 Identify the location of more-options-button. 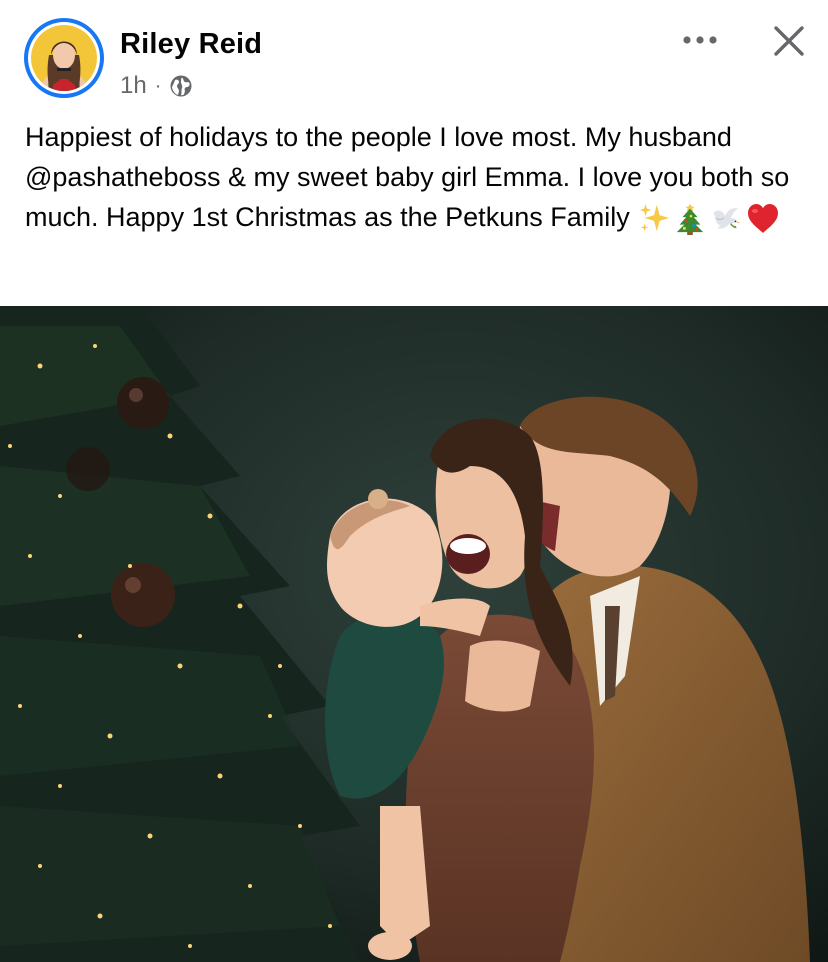
(700, 40).